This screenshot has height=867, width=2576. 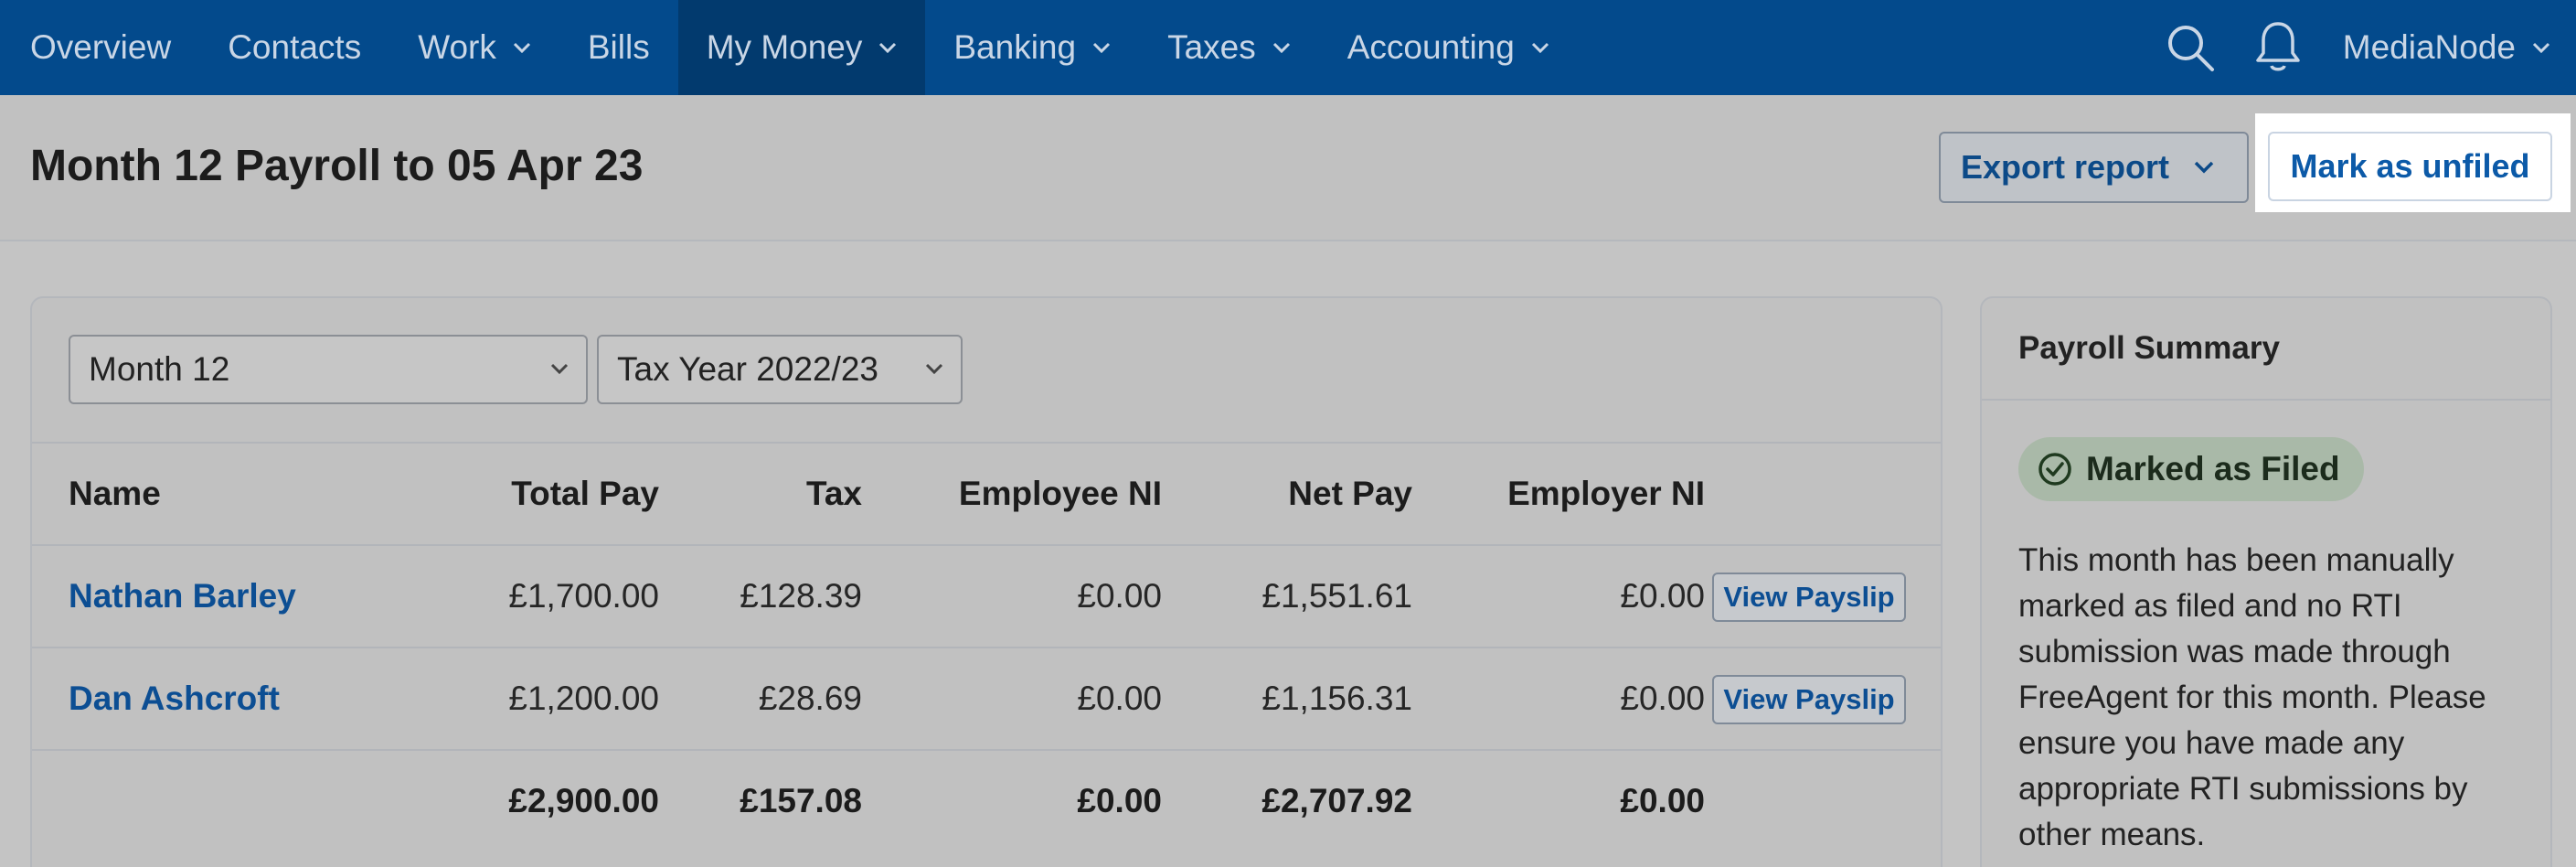 What do you see at coordinates (1336, 698) in the screenshot?
I see `net-pay-cell: £1,156.31` at bounding box center [1336, 698].